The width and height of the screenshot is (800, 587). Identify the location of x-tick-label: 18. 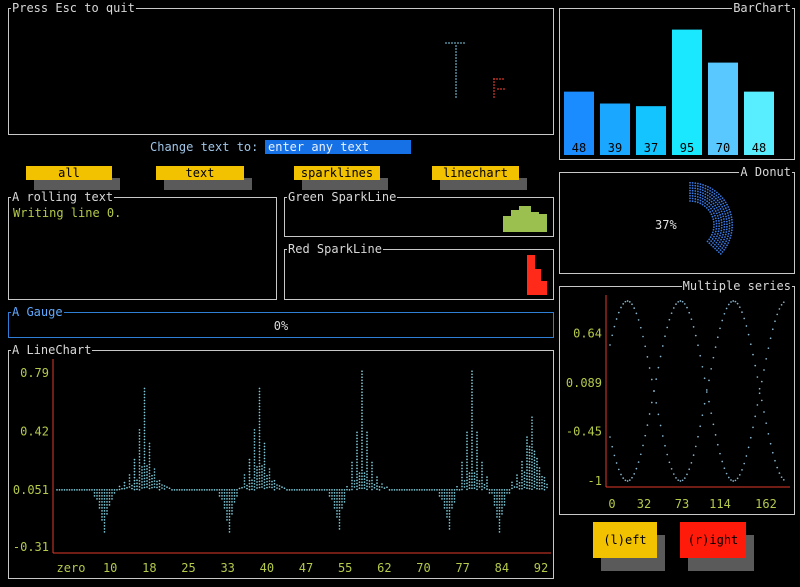
(149, 568).